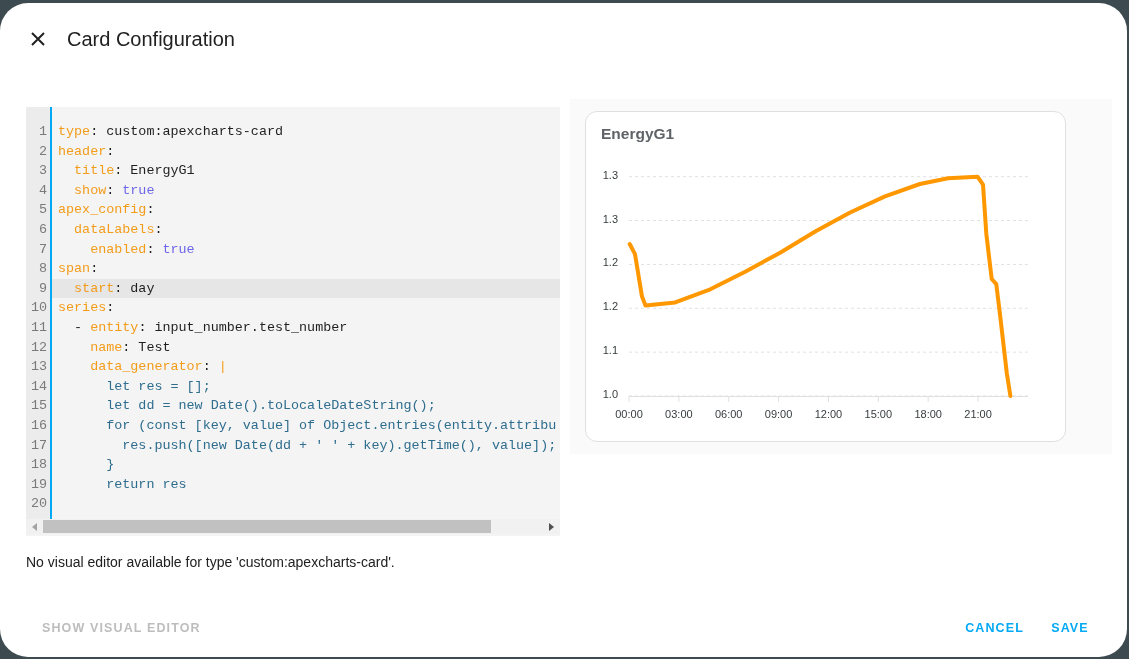 This screenshot has height=659, width=1129. I want to click on line-number: 14, so click(38, 386).